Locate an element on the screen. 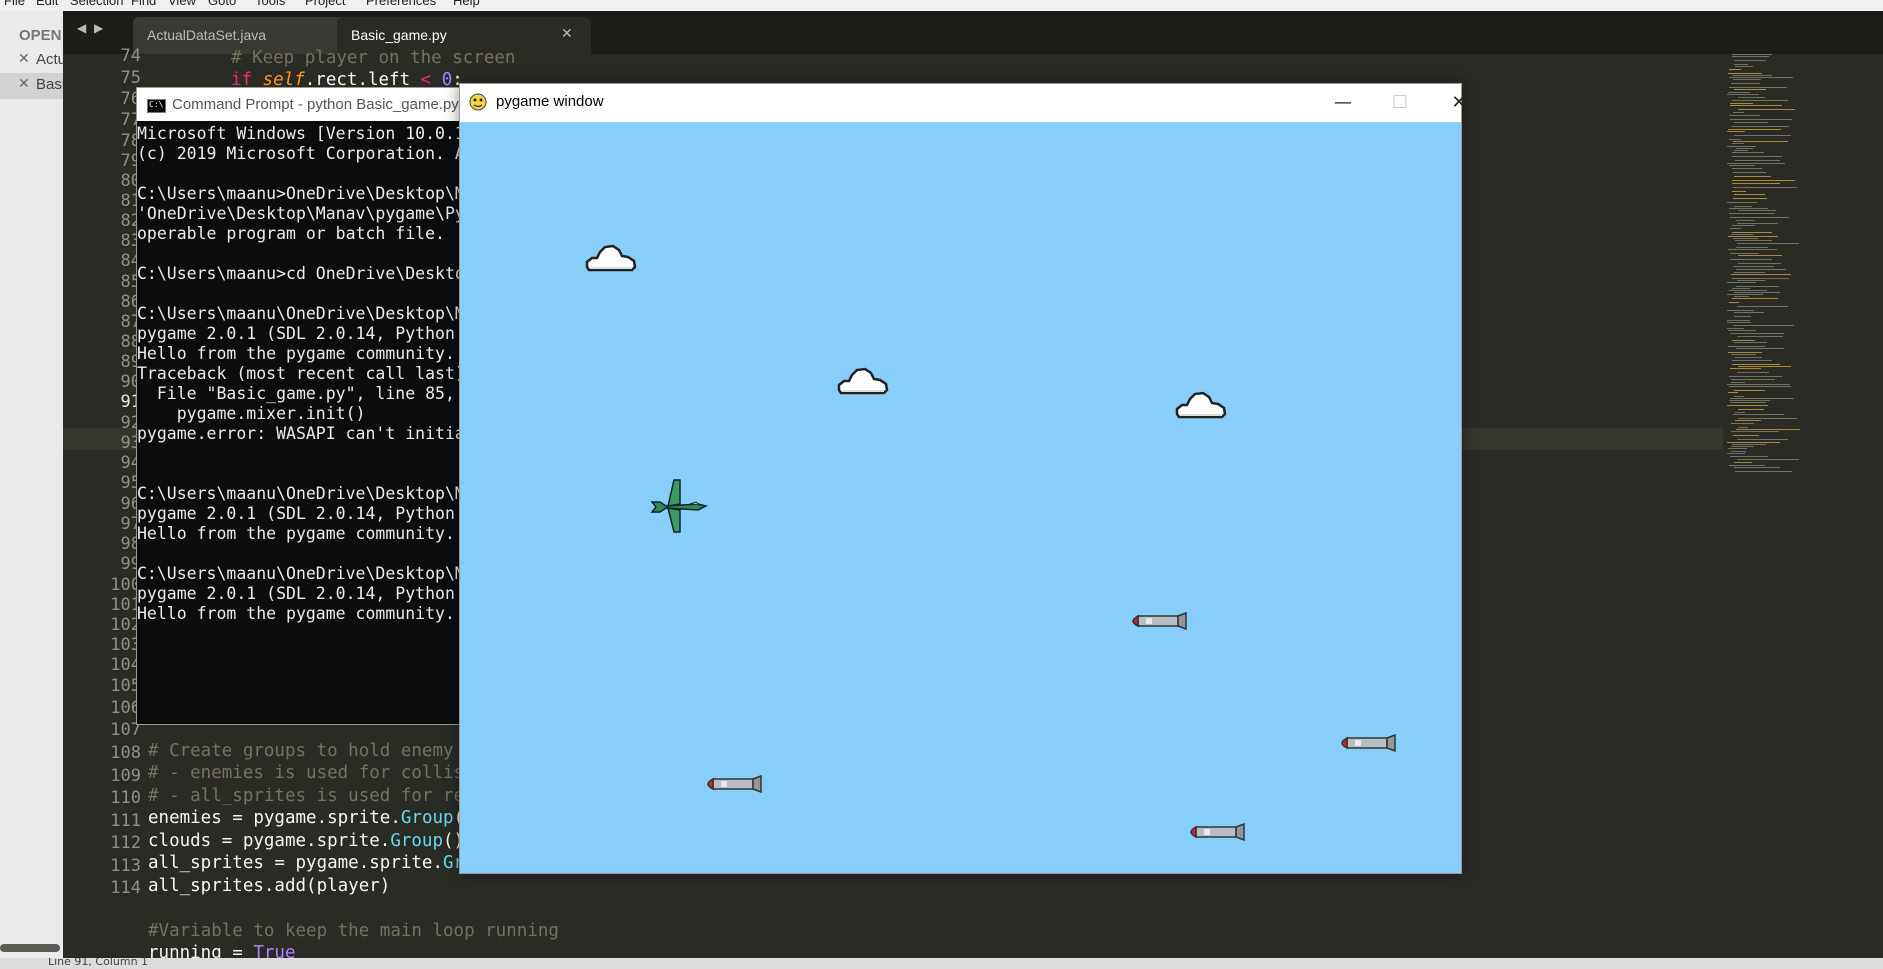  console-line: Microsoft Windows [Version 10.0.1836 is located at coordinates (305, 133).